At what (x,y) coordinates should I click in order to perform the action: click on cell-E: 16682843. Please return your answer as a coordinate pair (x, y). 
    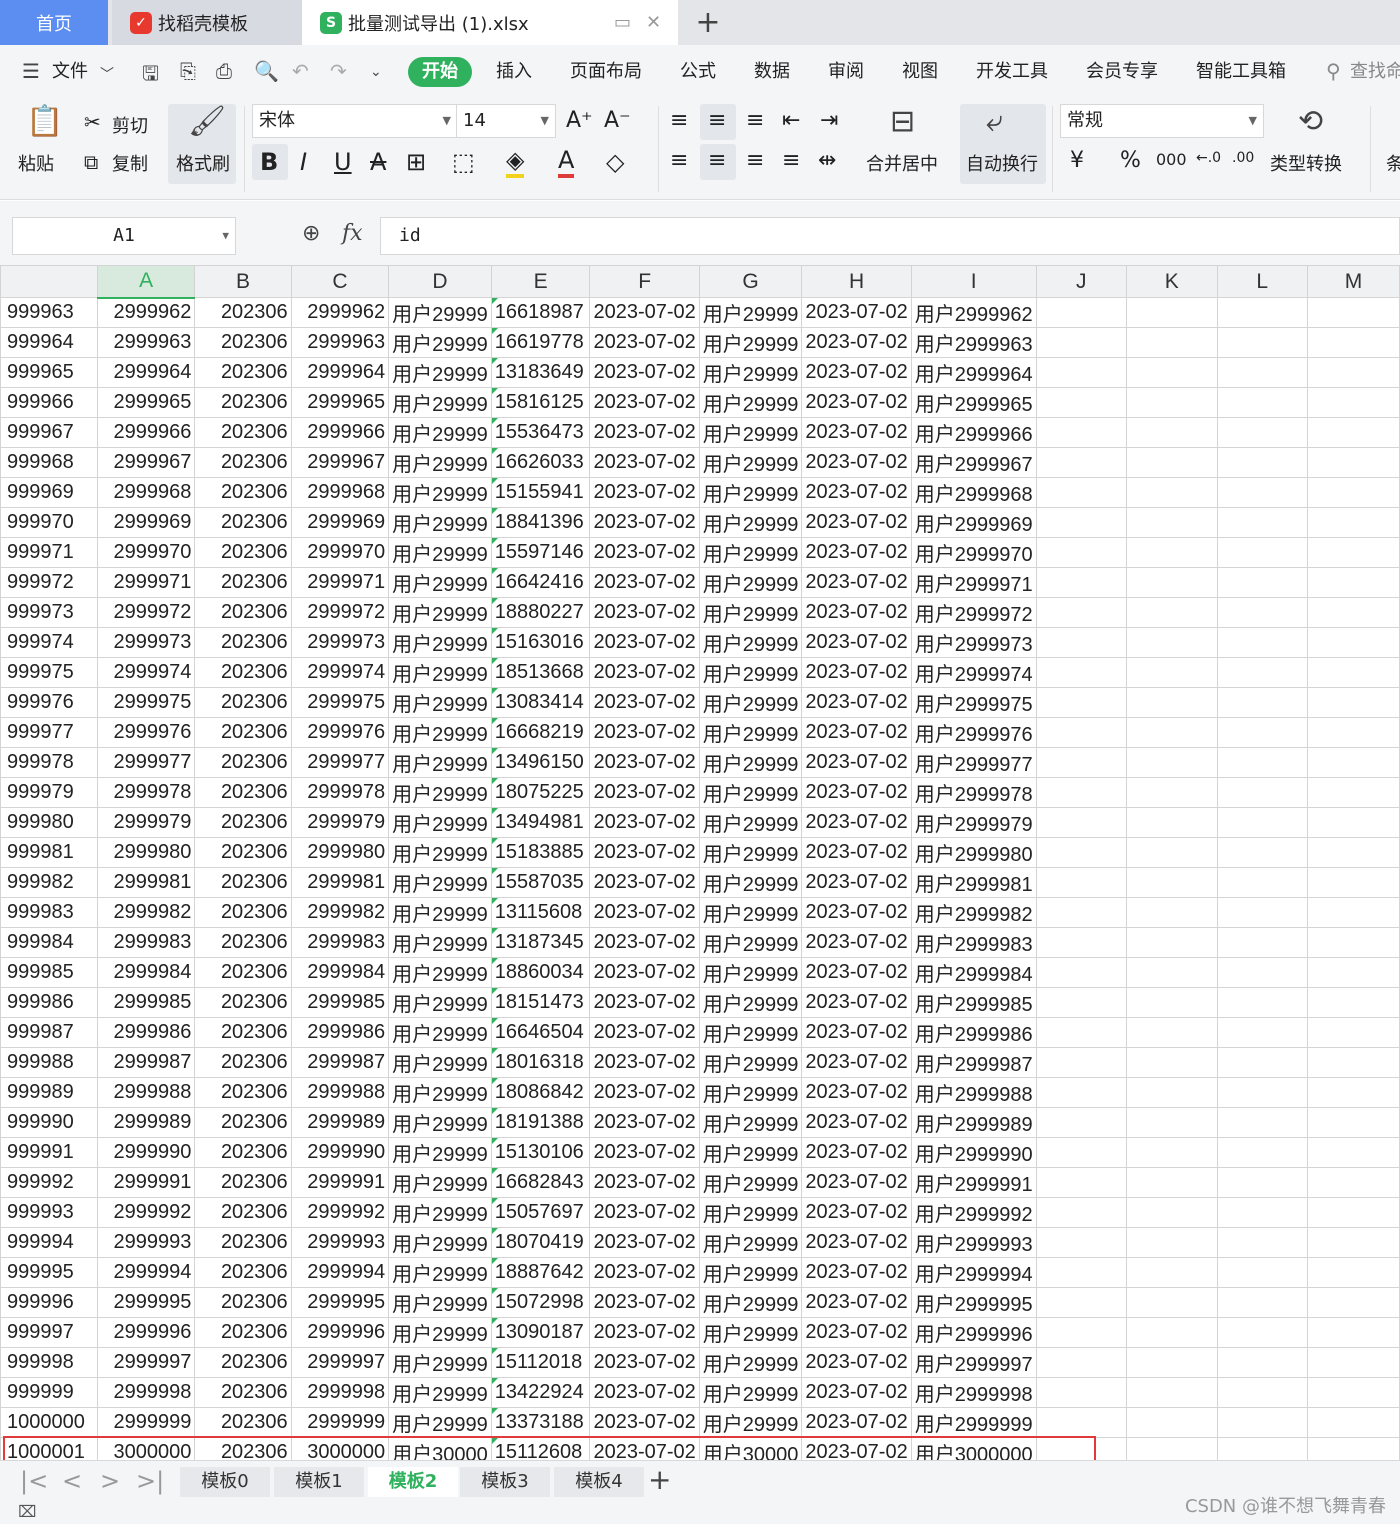
    Looking at the image, I should click on (540, 1182).